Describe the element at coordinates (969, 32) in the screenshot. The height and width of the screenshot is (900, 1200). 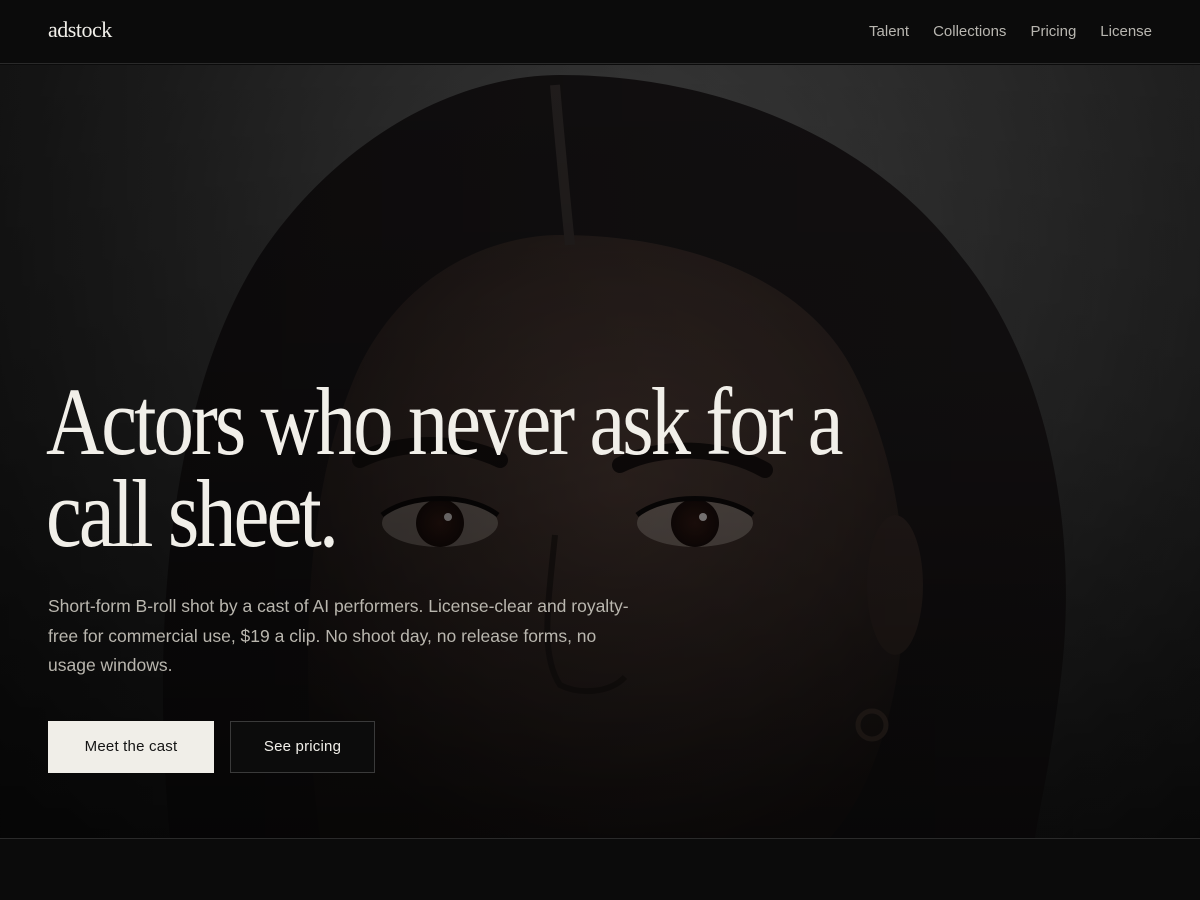
I see `nav-link-collections: Collections` at that location.